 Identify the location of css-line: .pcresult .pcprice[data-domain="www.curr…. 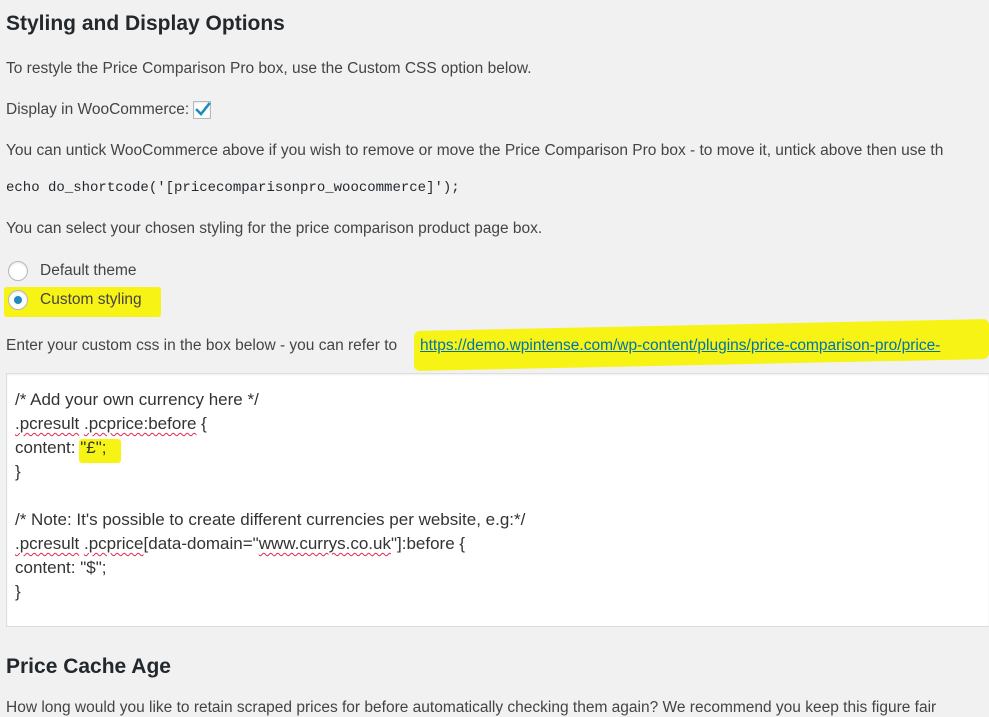
(240, 544).